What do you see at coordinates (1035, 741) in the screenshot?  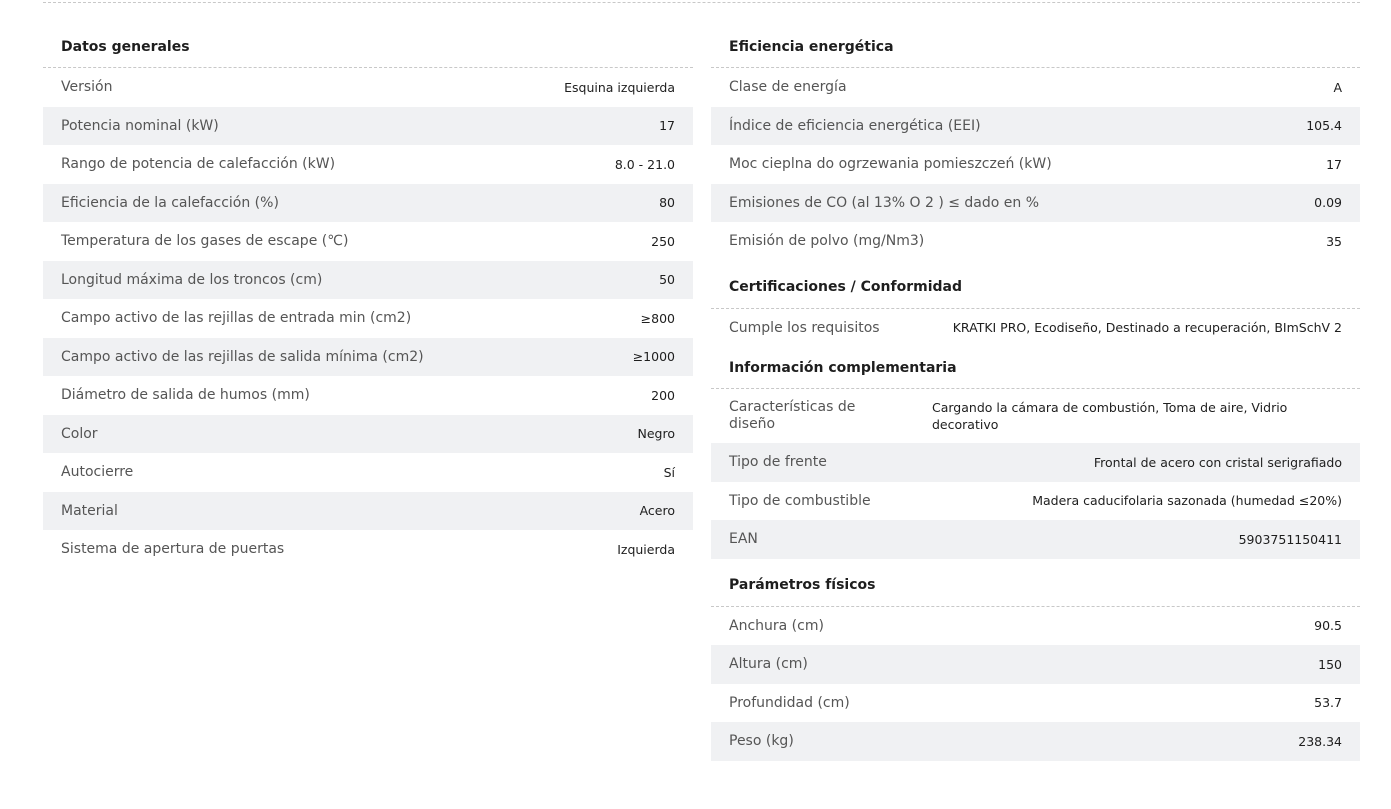 I see `spec-row: Peso (kg) 238.34` at bounding box center [1035, 741].